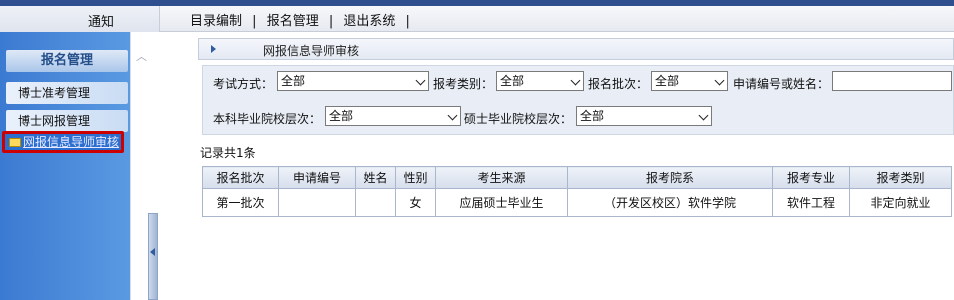 This screenshot has height=300, width=954. What do you see at coordinates (317, 177) in the screenshot?
I see `col-header-app-id: 申请编号` at bounding box center [317, 177].